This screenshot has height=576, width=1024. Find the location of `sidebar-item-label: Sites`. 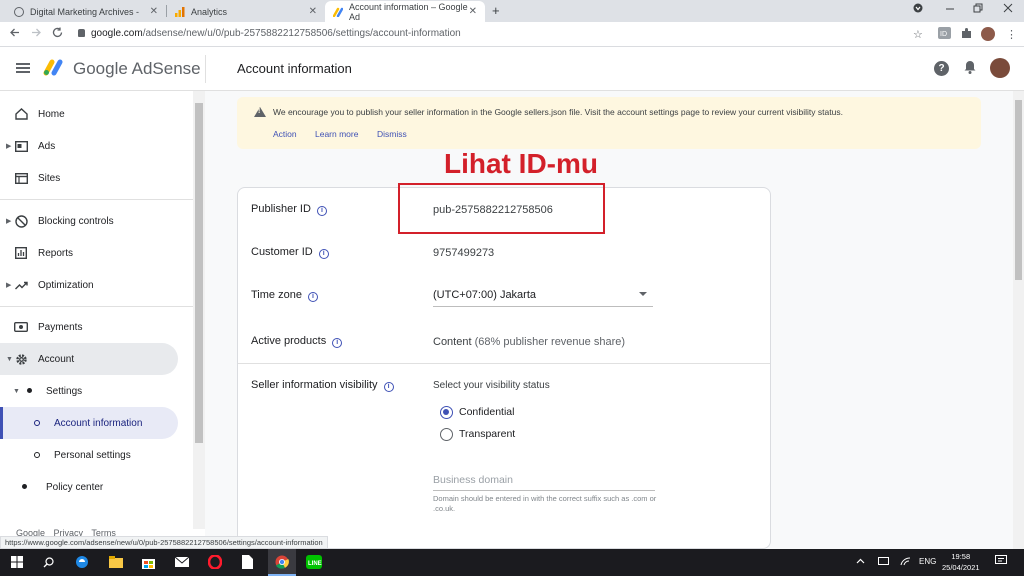

sidebar-item-label: Sites is located at coordinates (49, 178).